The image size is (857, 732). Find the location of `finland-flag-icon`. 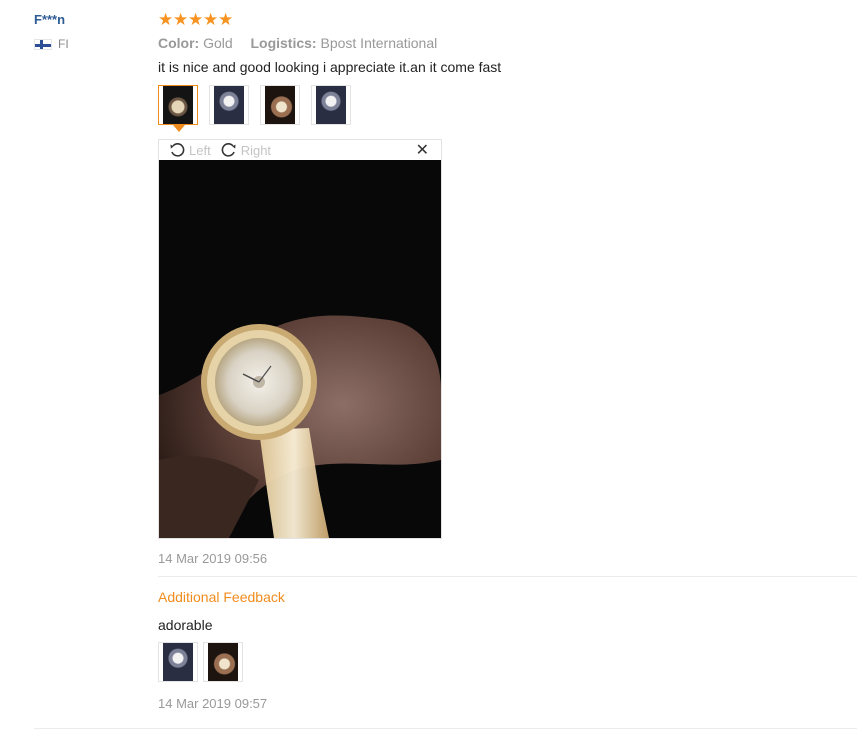

finland-flag-icon is located at coordinates (43, 44).